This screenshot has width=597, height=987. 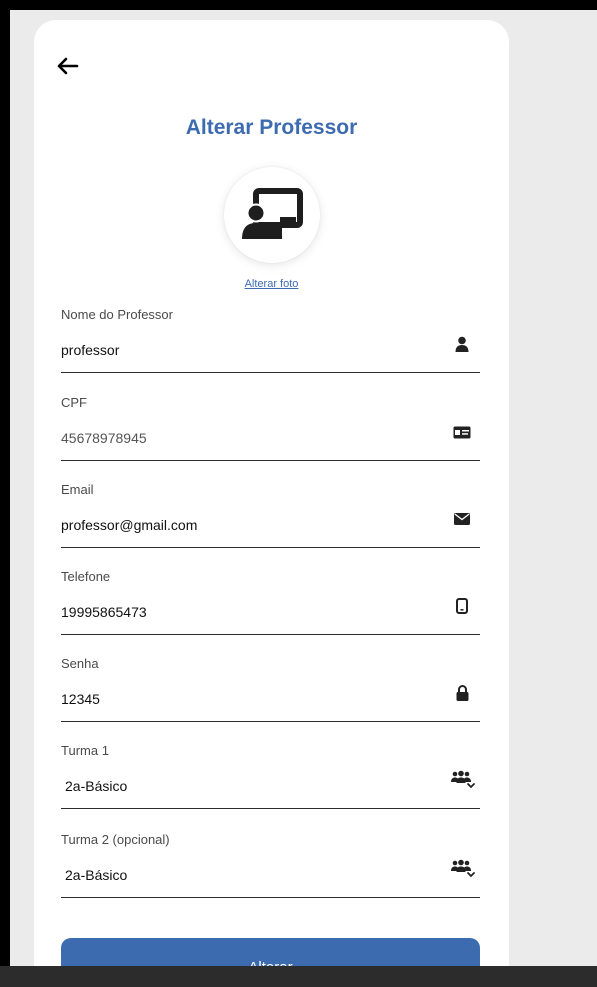 What do you see at coordinates (270, 689) in the screenshot?
I see `password-field: Senha 12345` at bounding box center [270, 689].